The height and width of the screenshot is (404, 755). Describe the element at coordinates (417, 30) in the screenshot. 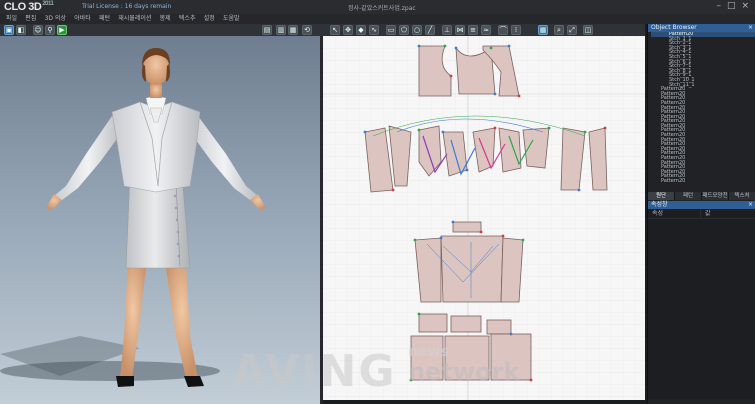

I see `circle-icon: ○` at that location.